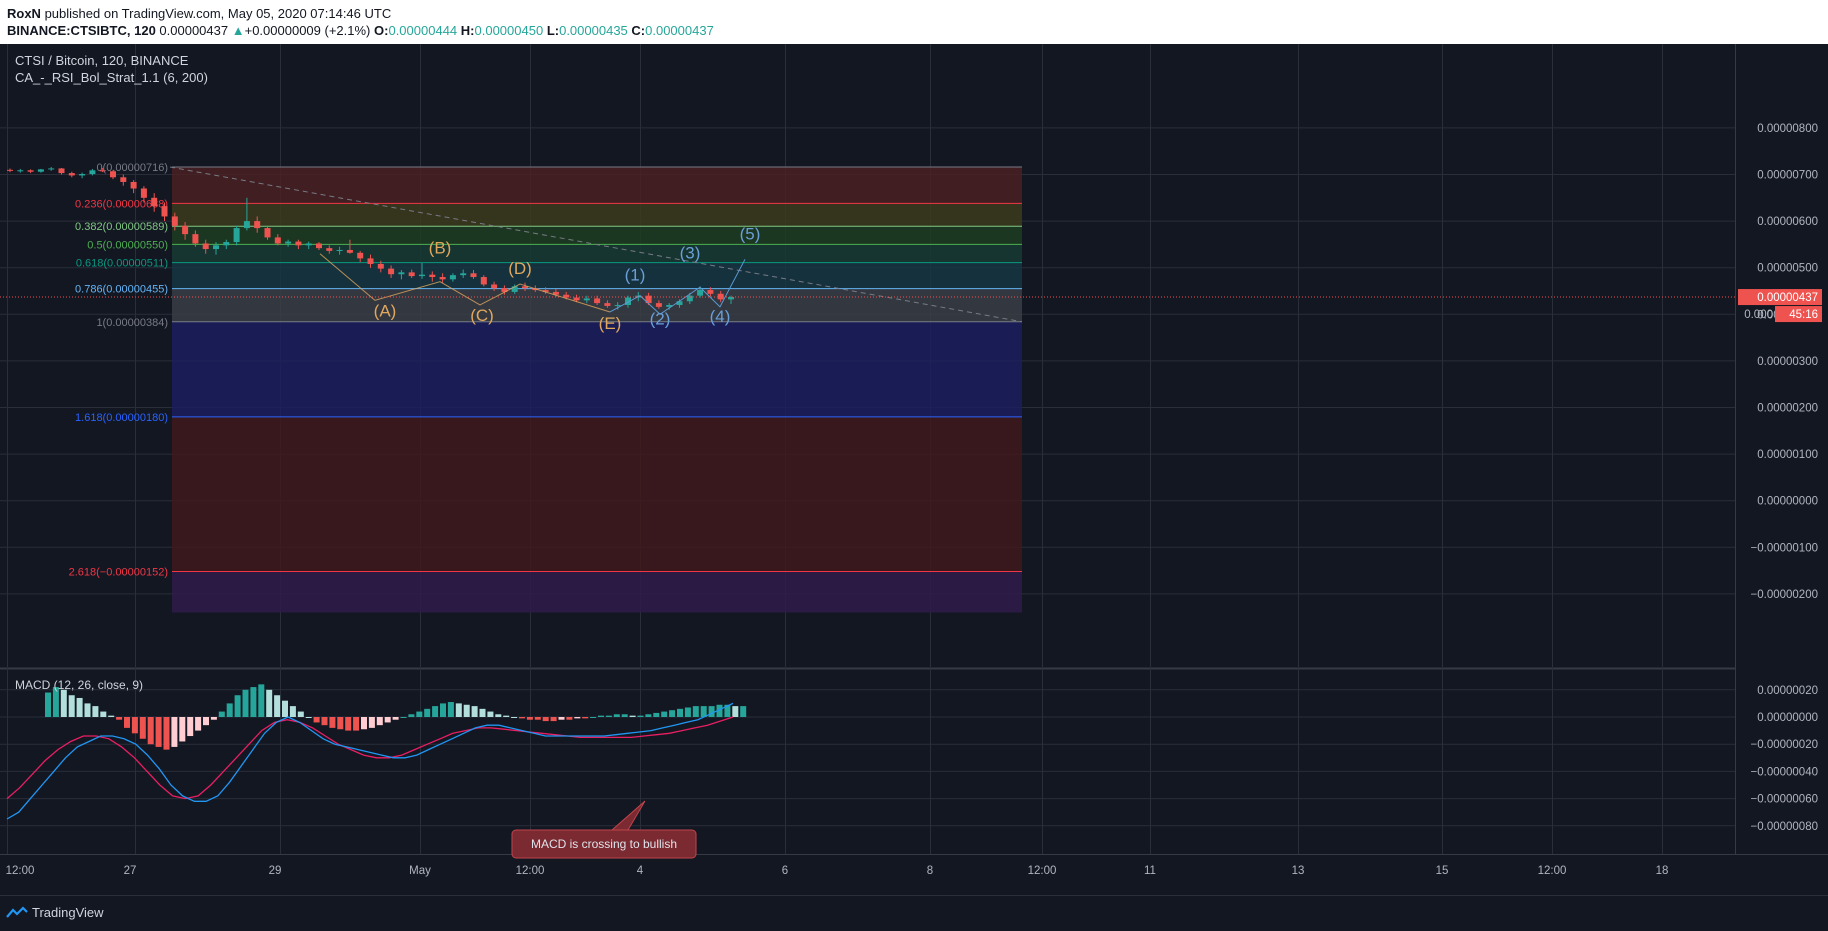 The height and width of the screenshot is (931, 1828). Describe the element at coordinates (1784, 548) in the screenshot. I see `price-axis-label: −0.00000100` at that location.